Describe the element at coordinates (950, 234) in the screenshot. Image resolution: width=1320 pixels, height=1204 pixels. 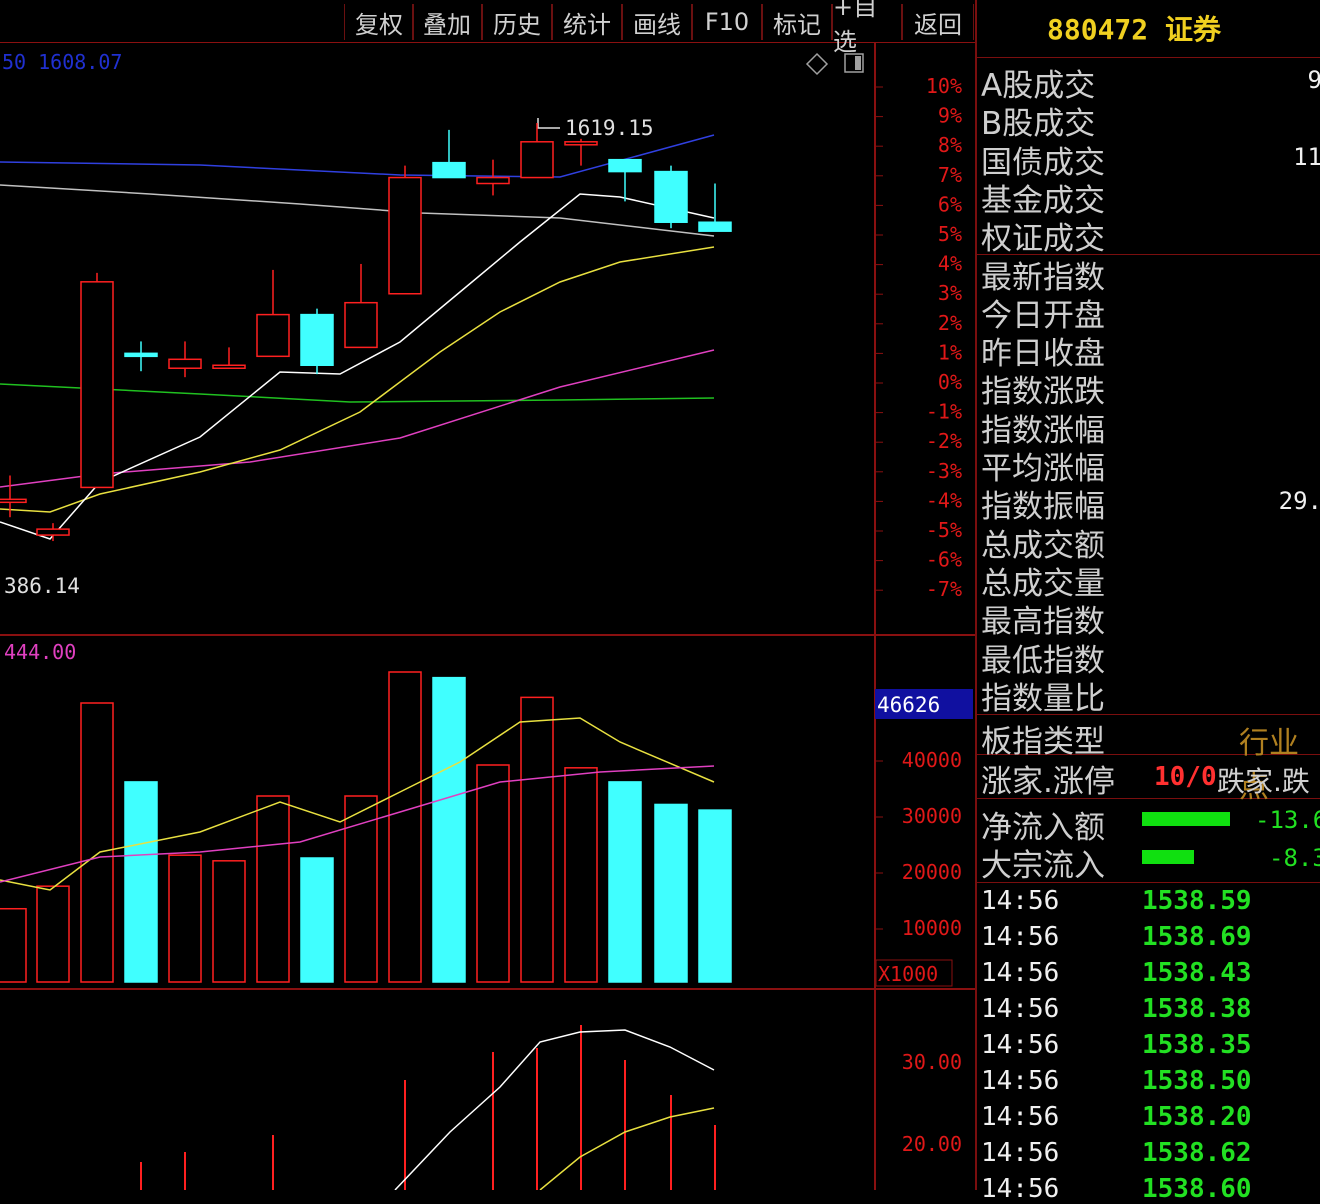
I see `percent-tick-label: 5%` at that location.